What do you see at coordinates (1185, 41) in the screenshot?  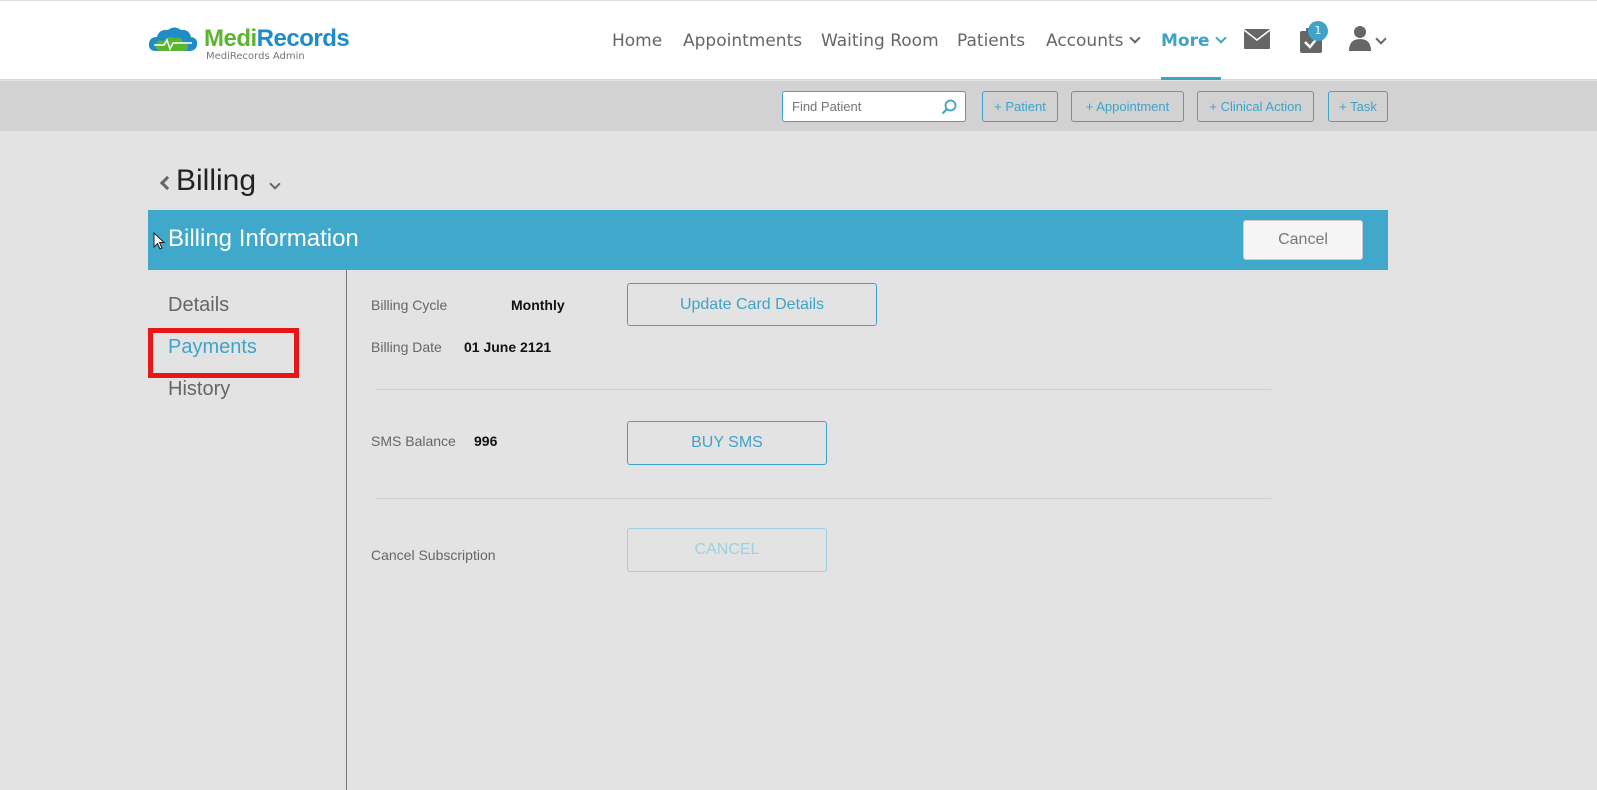 I see `nav-more-label: More` at bounding box center [1185, 41].